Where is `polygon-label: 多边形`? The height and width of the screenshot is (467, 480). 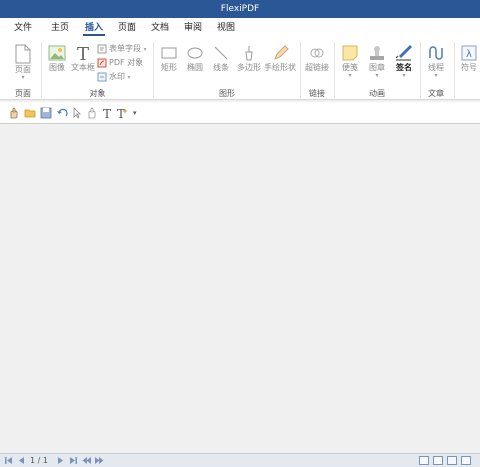 polygon-label: 多边形 is located at coordinates (249, 67).